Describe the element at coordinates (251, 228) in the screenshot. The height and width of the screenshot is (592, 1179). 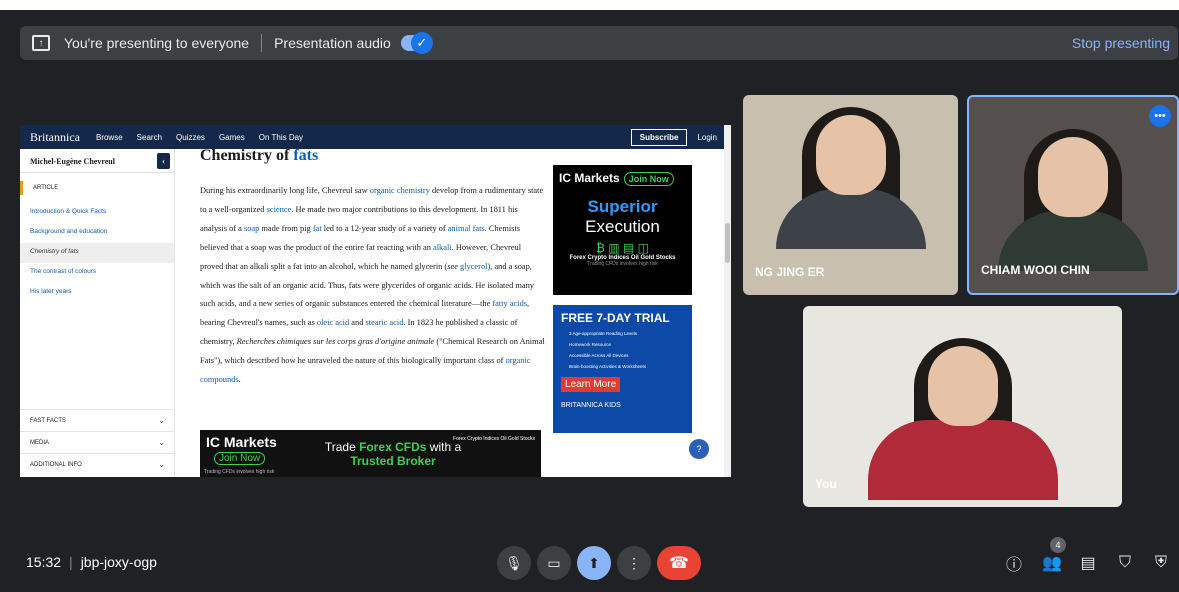
I see `article-link: soap` at that location.